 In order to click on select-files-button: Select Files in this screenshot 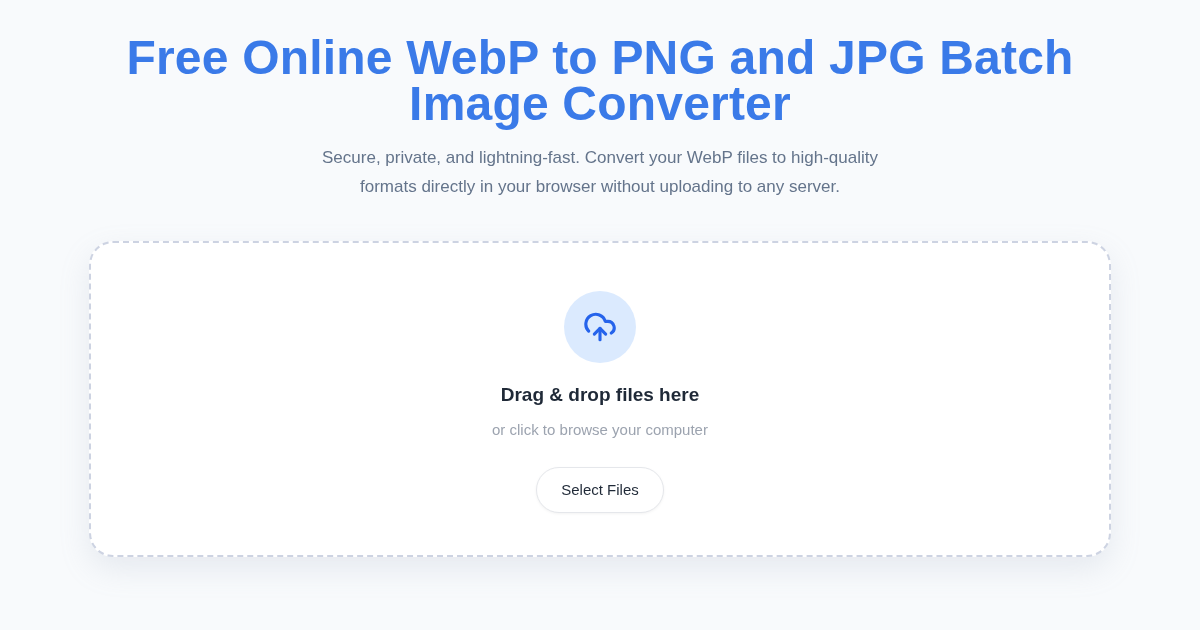, I will do `click(600, 490)`.